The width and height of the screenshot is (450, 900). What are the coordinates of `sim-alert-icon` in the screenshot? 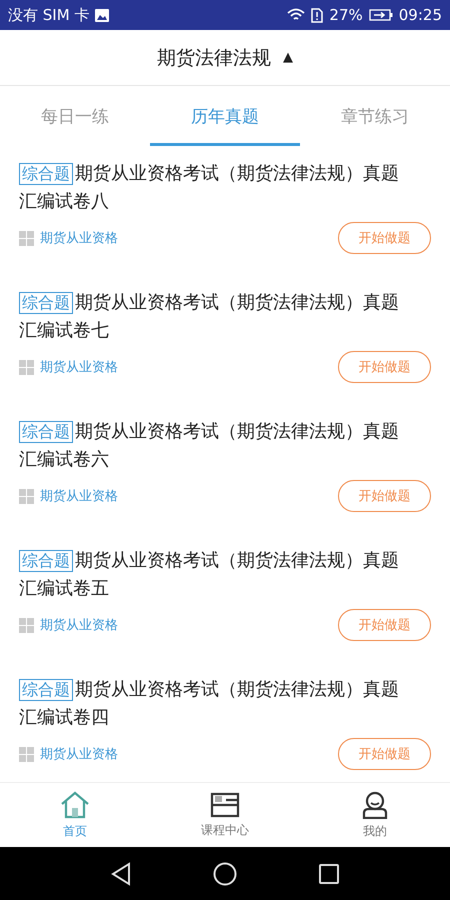 It's located at (317, 15).